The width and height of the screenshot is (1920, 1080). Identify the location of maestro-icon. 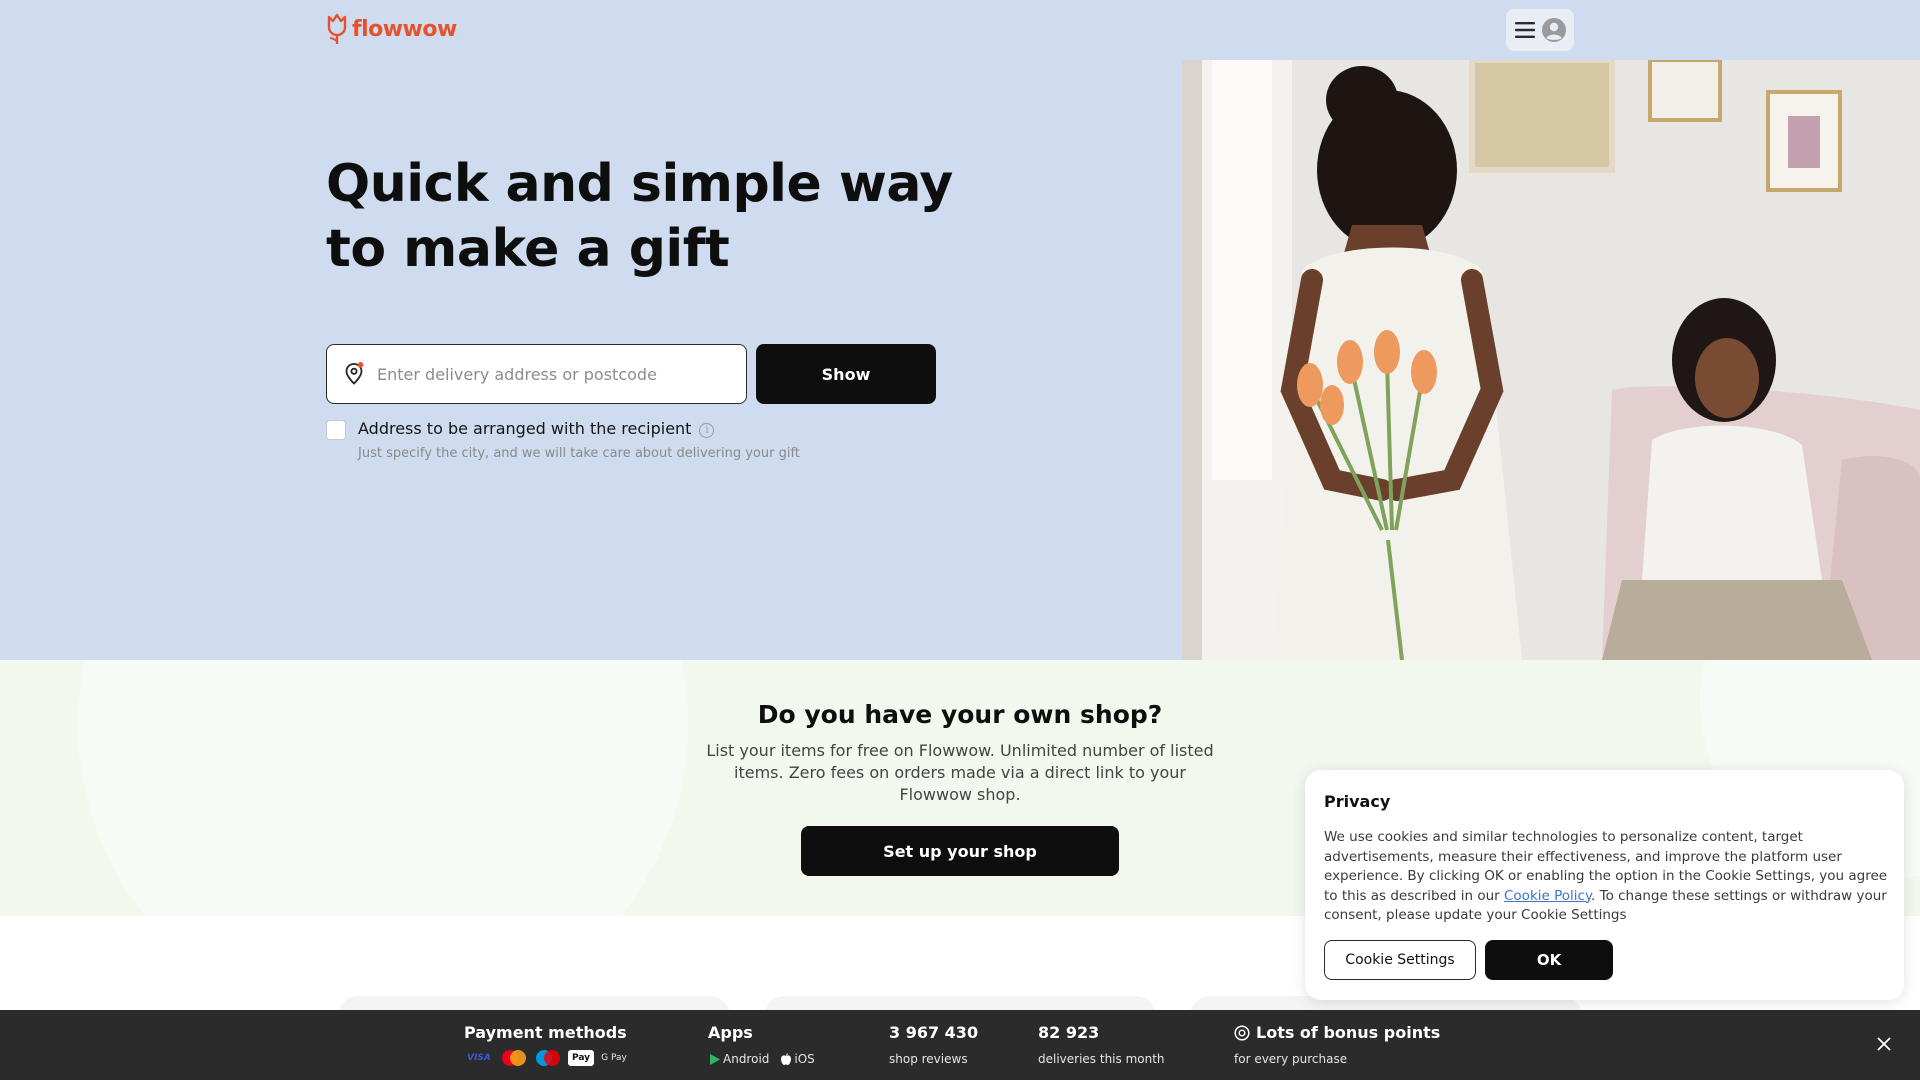
(548, 1058).